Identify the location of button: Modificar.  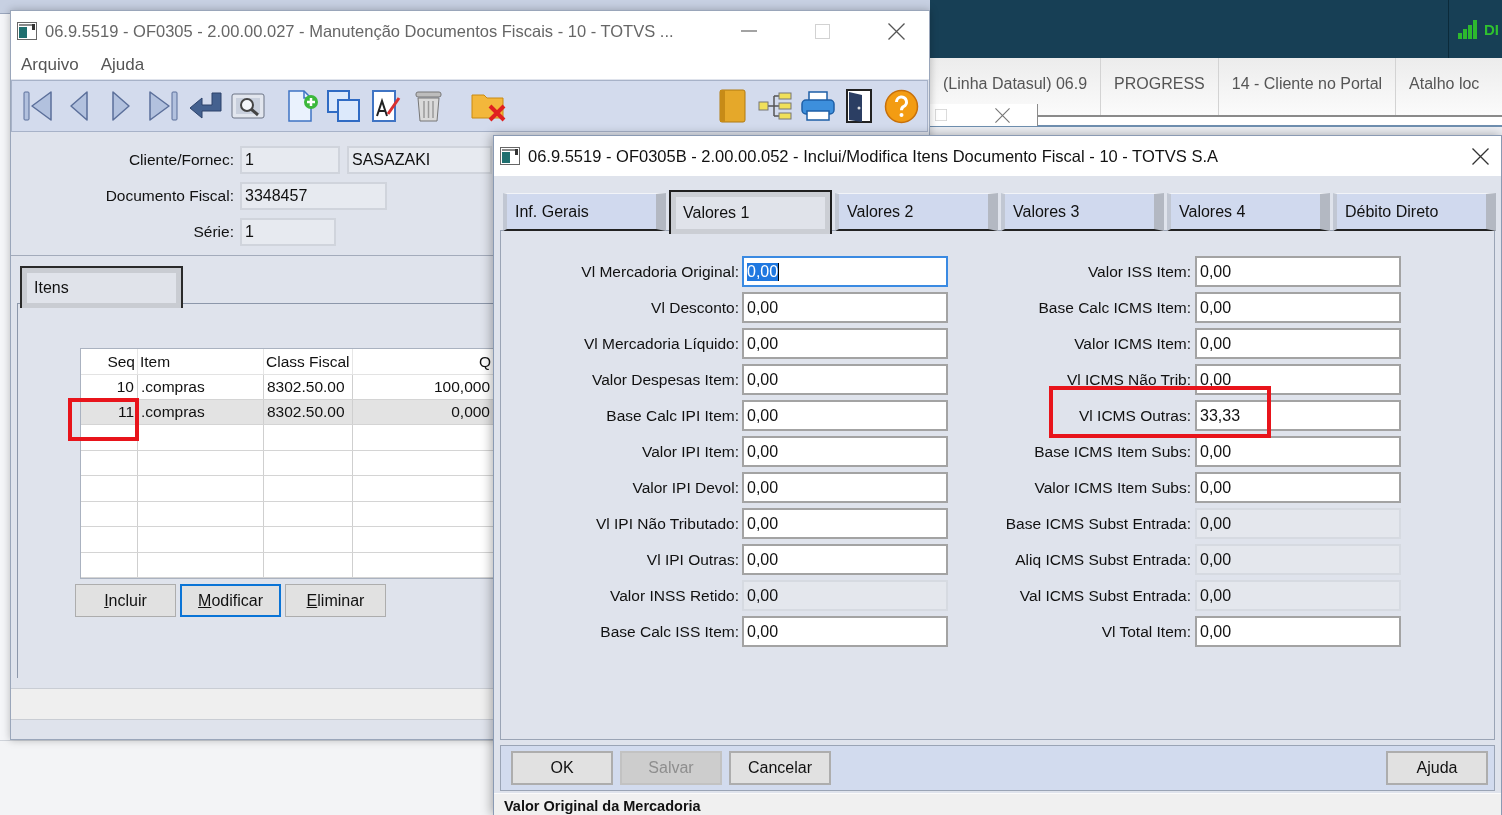
(230, 600).